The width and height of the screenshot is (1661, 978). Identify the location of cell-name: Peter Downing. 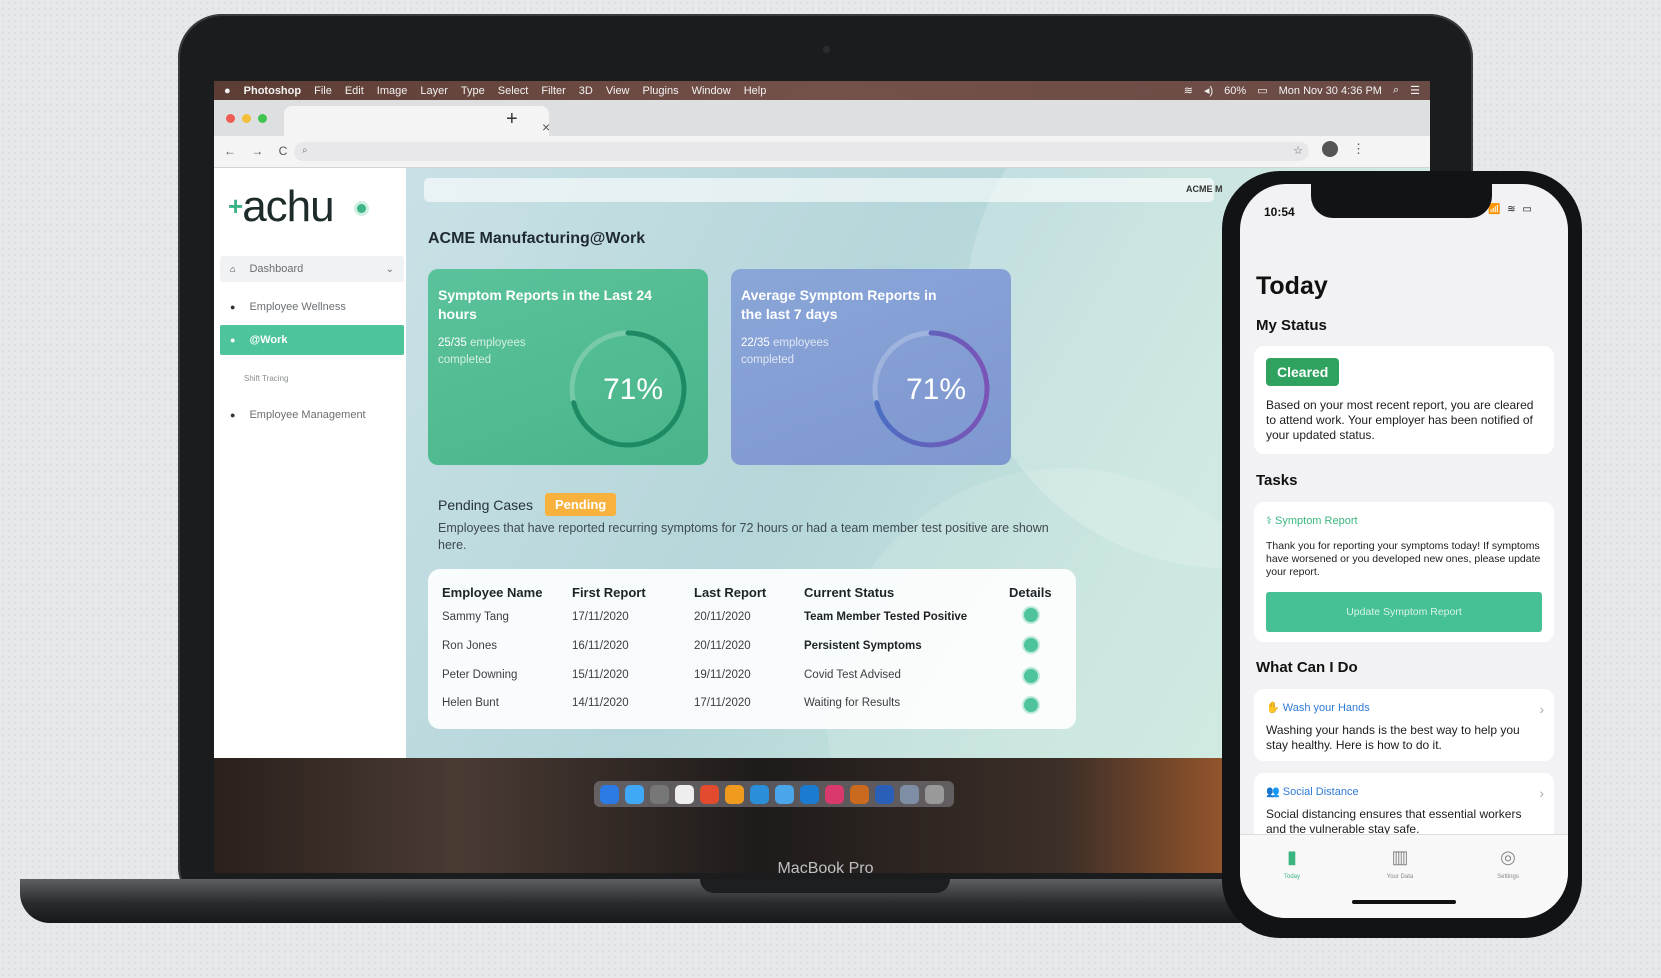
(480, 675).